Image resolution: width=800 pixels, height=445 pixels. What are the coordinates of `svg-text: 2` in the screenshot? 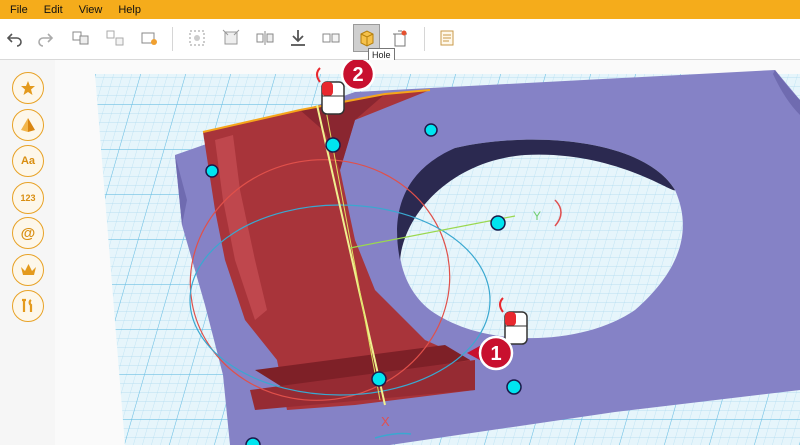 It's located at (357, 75).